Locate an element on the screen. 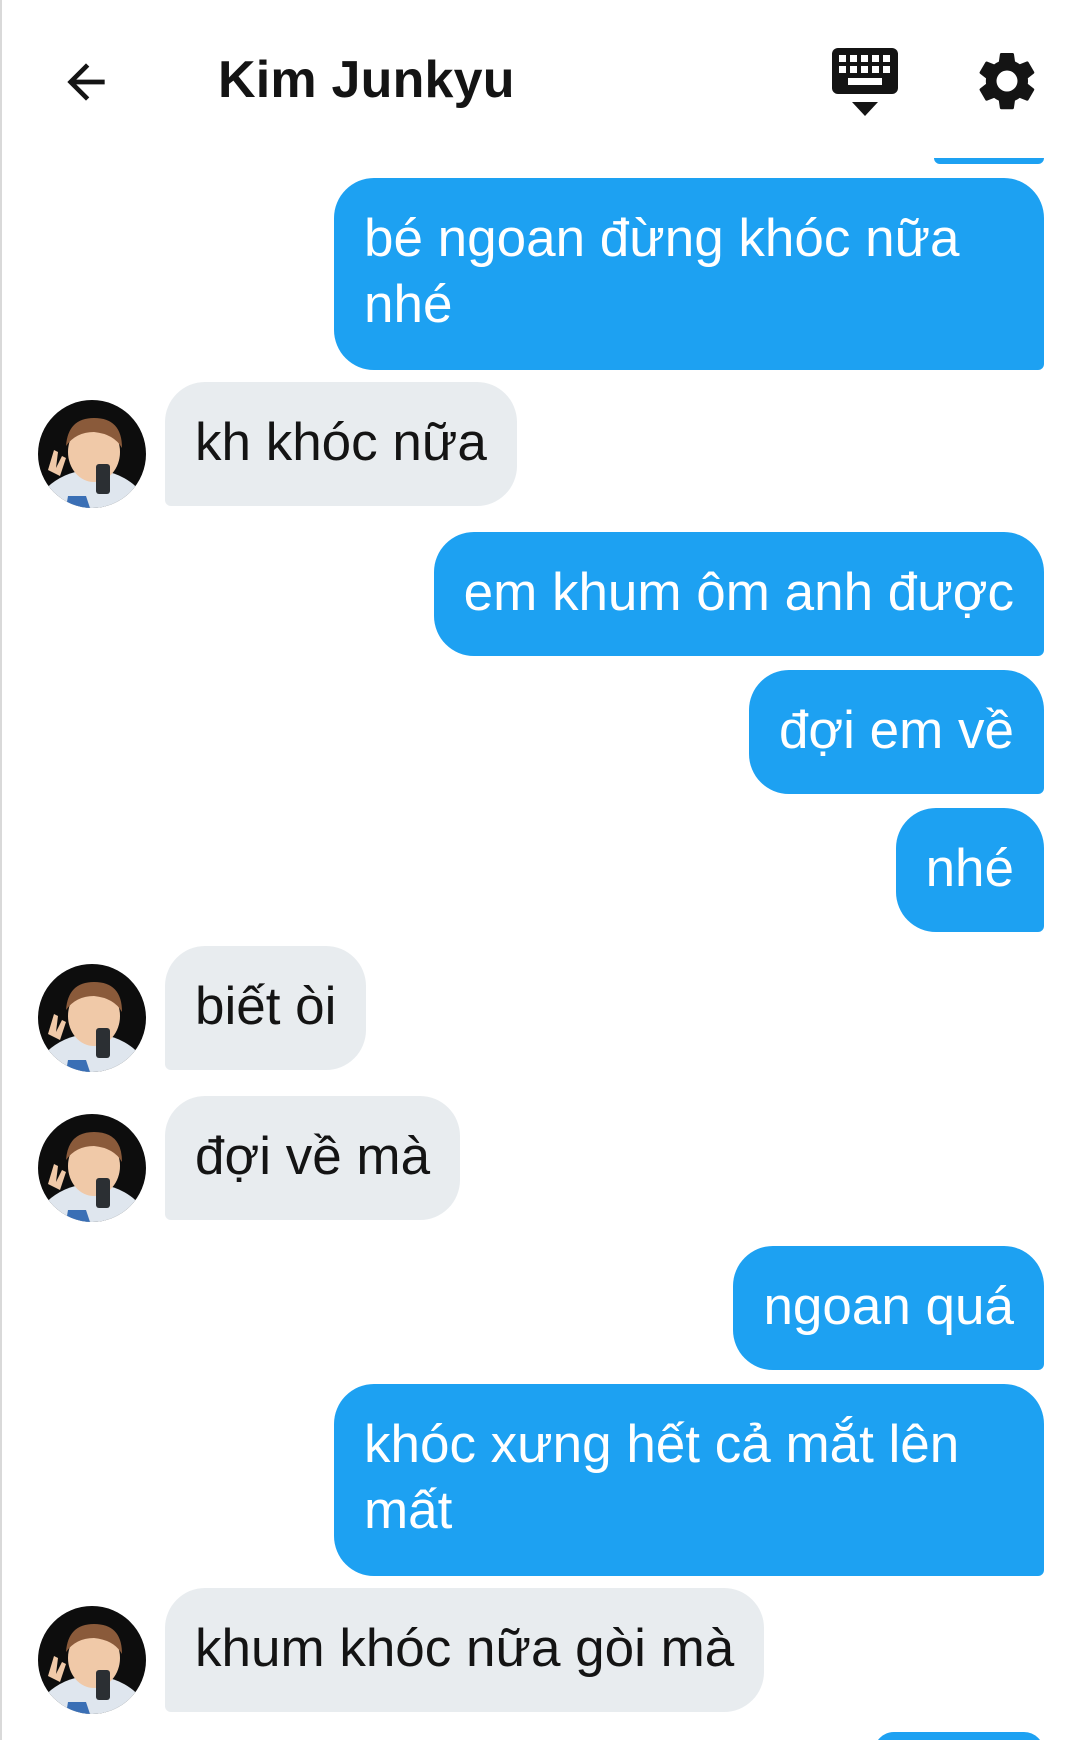 The width and height of the screenshot is (1080, 1740). message-bubble-outgoing: đợi em về is located at coordinates (896, 732).